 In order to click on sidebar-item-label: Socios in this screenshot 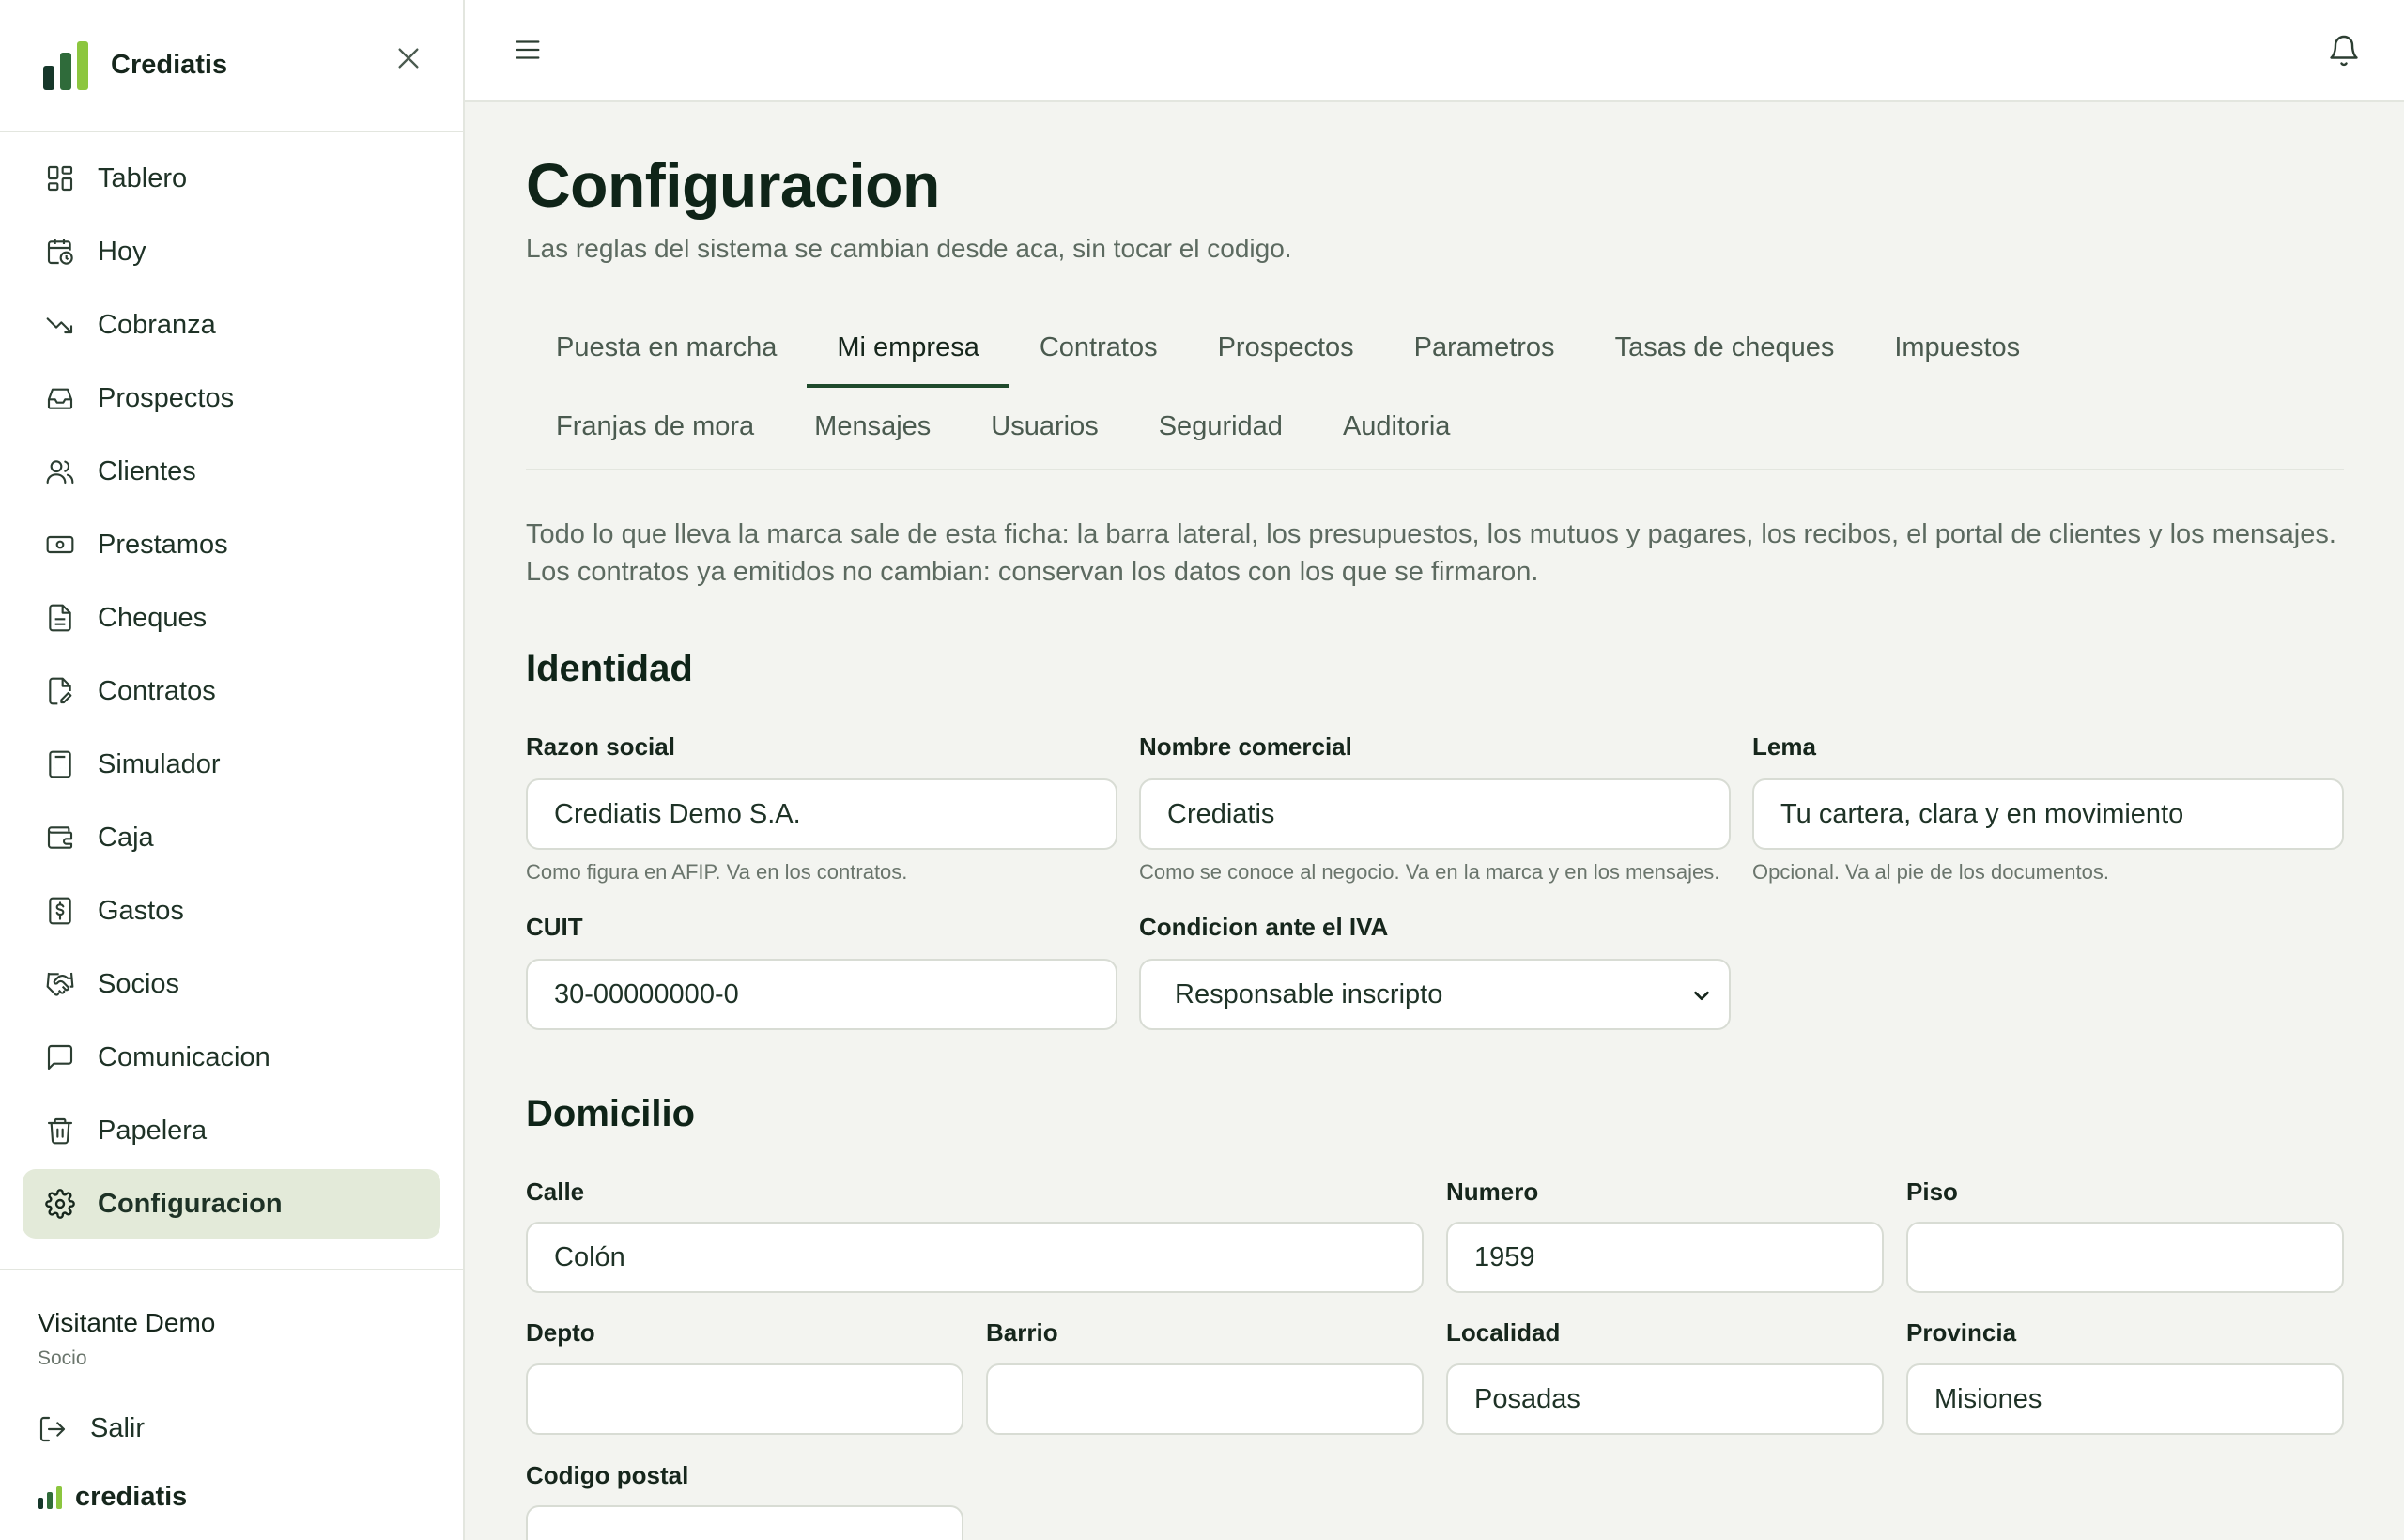, I will do `click(139, 983)`.